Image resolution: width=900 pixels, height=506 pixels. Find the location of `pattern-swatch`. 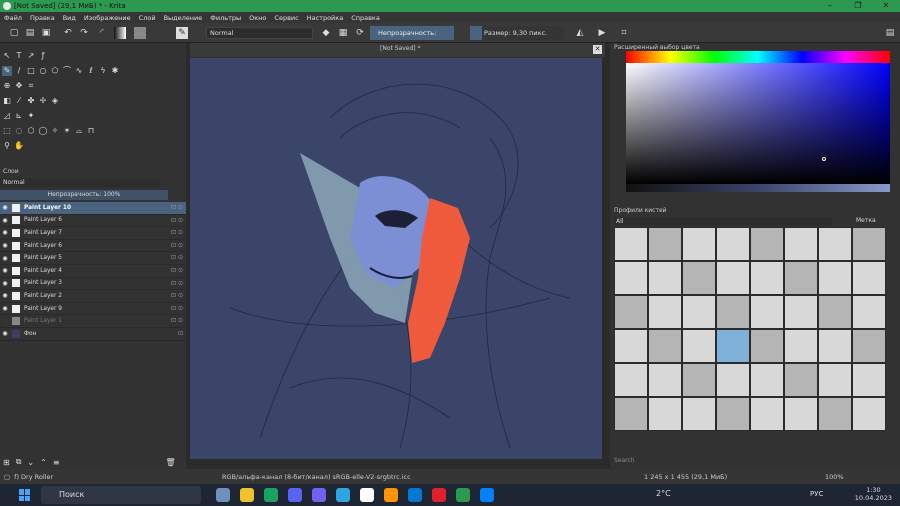

pattern-swatch is located at coordinates (140, 33).